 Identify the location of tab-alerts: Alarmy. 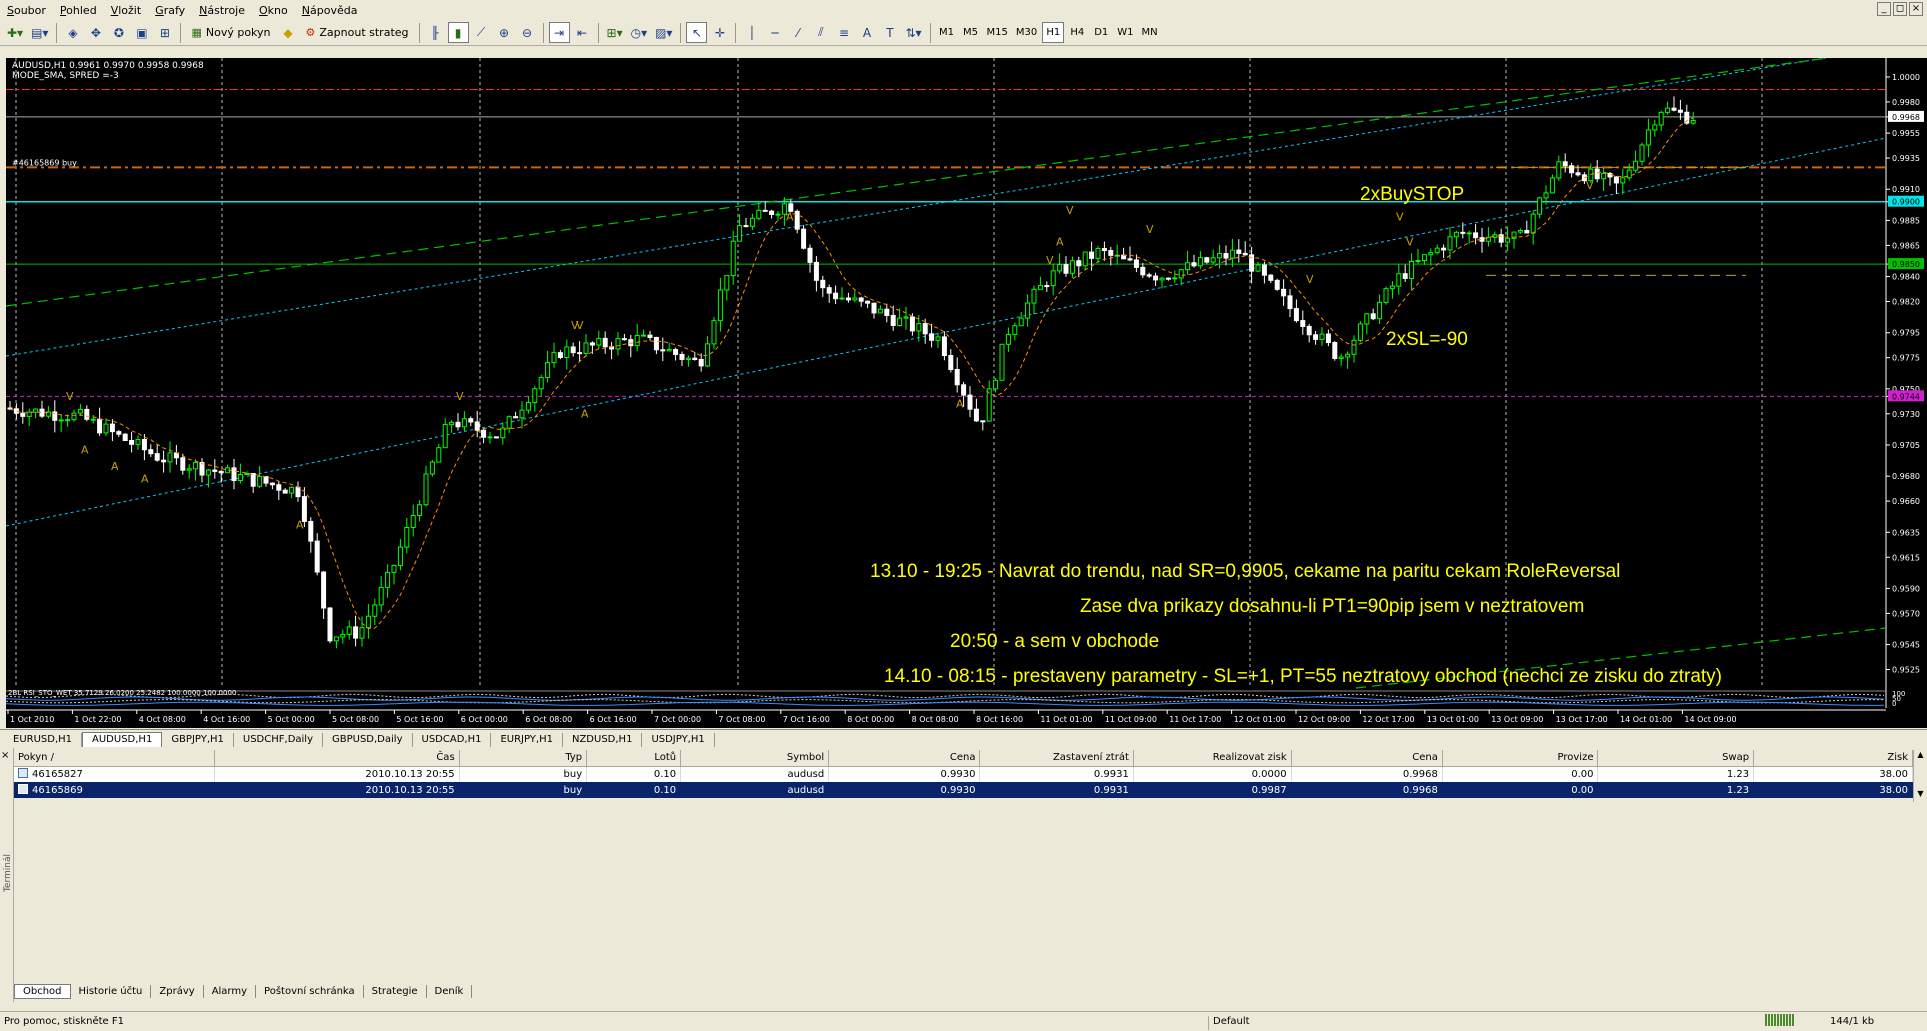
(230, 991).